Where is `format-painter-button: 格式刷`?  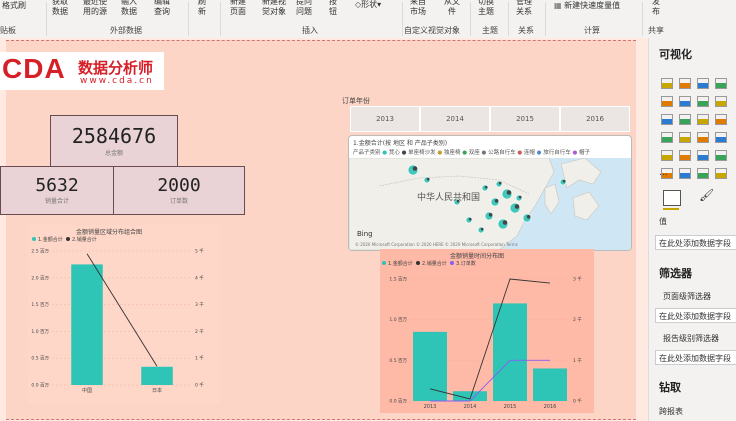
format-painter-button: 格式刷 is located at coordinates (14, 6).